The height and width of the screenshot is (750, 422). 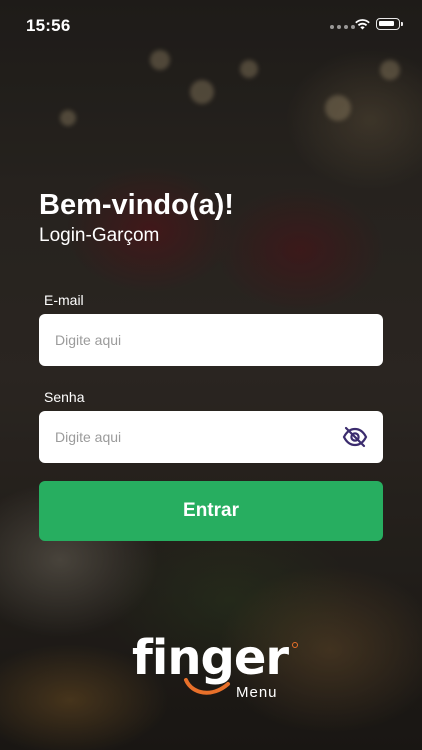 I want to click on brand-registered-mark, so click(x=295, y=645).